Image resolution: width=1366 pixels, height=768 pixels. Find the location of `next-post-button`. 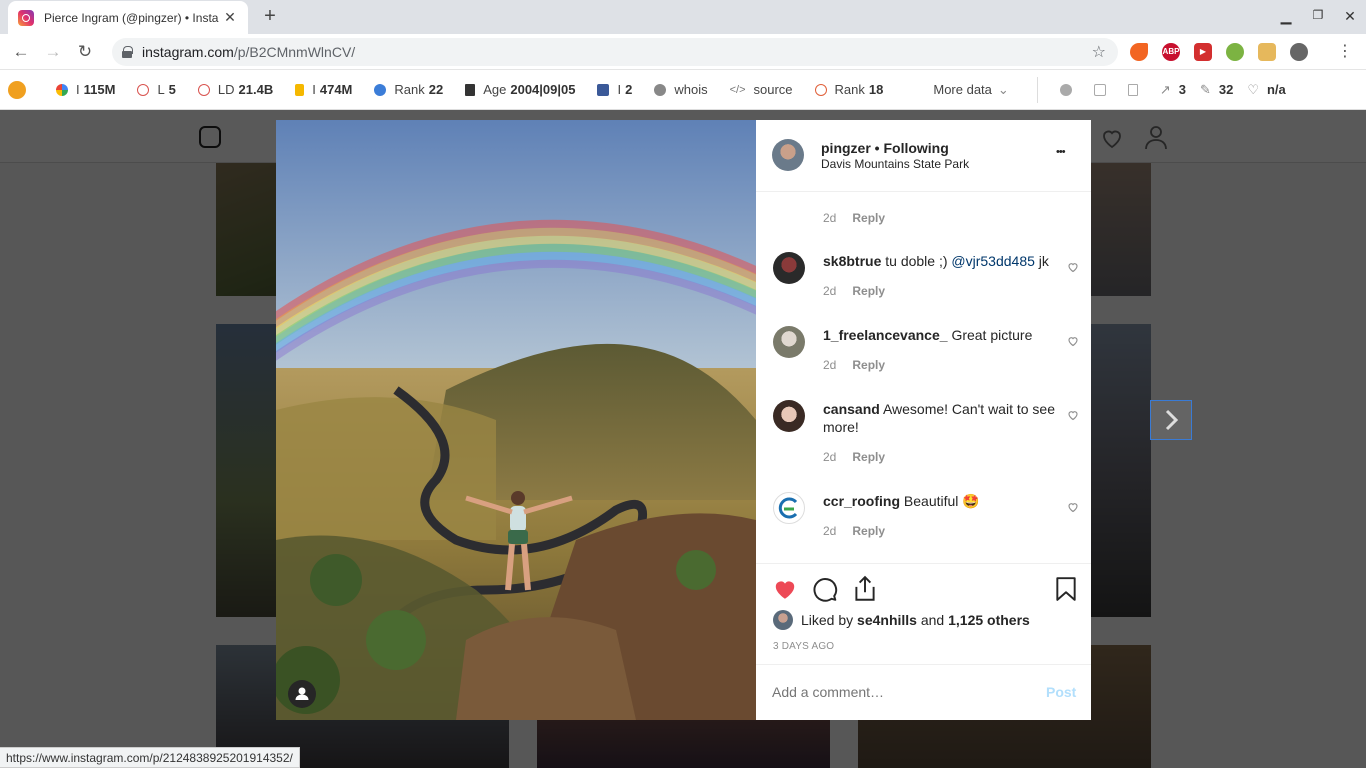

next-post-button is located at coordinates (1171, 420).